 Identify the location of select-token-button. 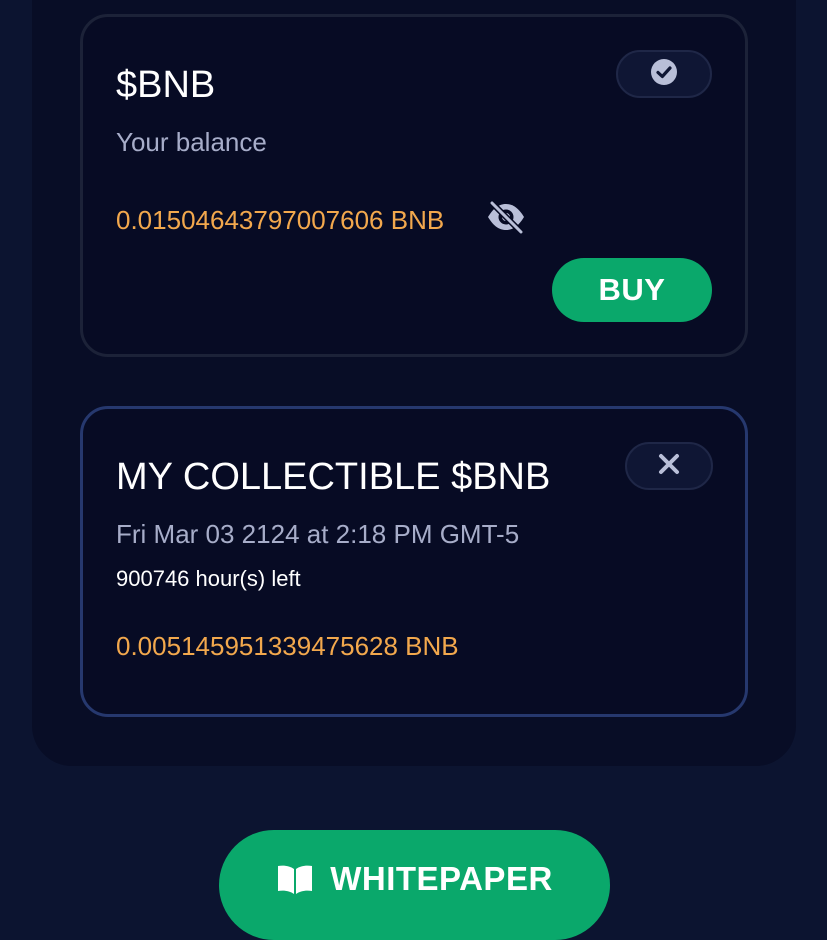
(664, 74).